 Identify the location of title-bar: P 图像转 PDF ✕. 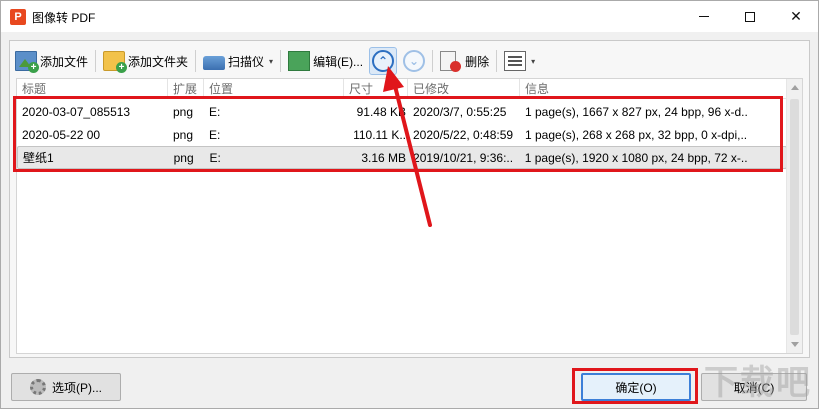
(409, 16).